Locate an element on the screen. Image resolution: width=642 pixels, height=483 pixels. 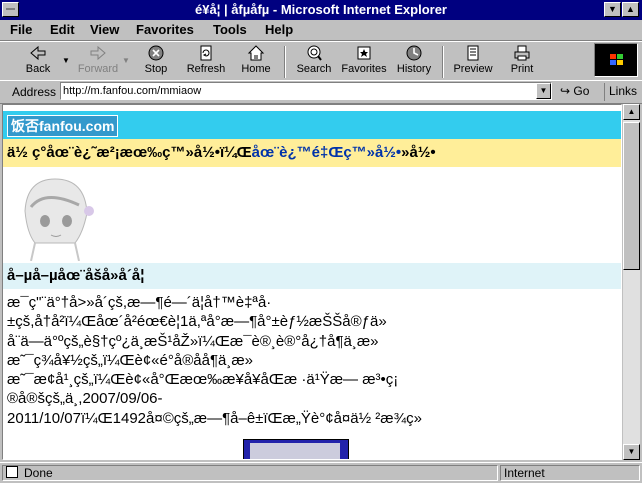
print-icon is located at coordinates (522, 53).